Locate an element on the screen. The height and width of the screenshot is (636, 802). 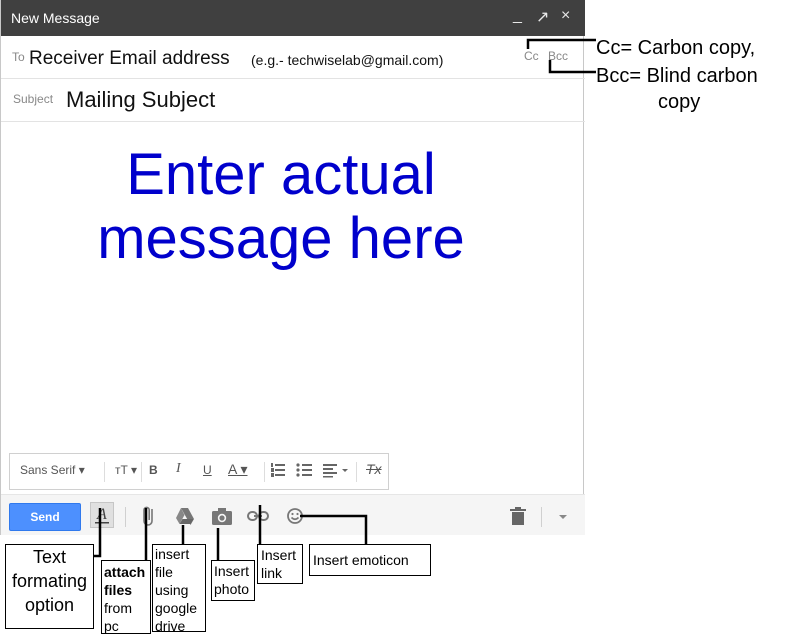
bcc-annotation-line-1: Bcc= Blind carbon is located at coordinates (677, 76).